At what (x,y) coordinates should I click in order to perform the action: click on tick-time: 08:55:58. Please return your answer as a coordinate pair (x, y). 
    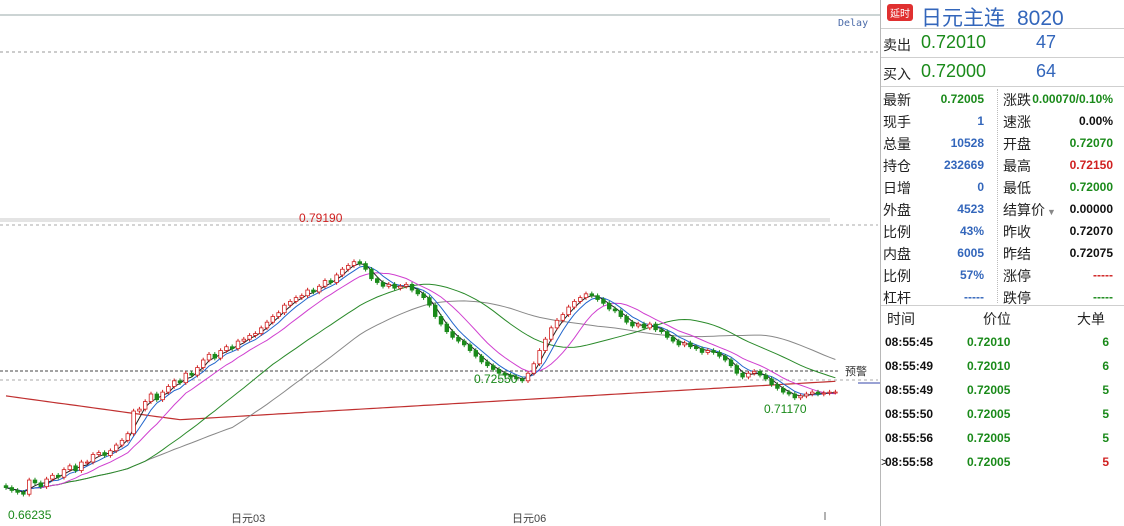
    Looking at the image, I should click on (909, 462).